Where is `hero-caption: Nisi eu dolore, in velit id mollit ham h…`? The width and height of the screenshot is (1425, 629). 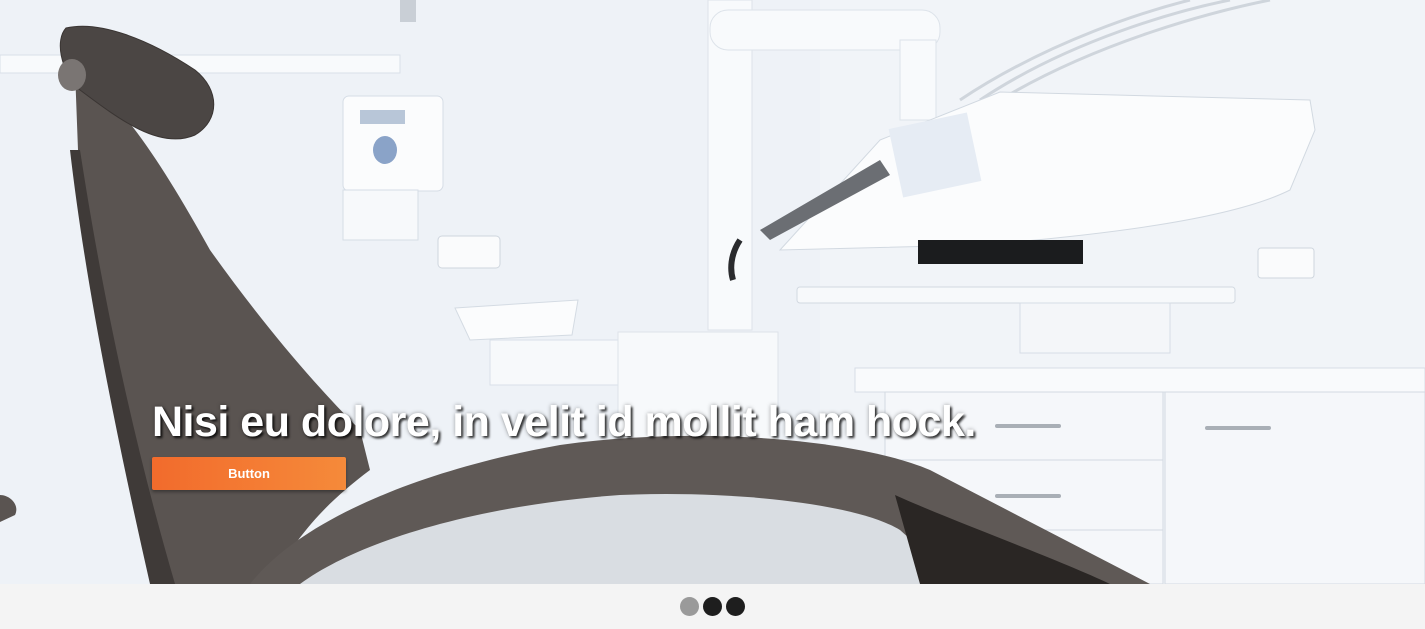
hero-caption: Nisi eu dolore, in velit id mollit ham h… is located at coordinates (564, 443).